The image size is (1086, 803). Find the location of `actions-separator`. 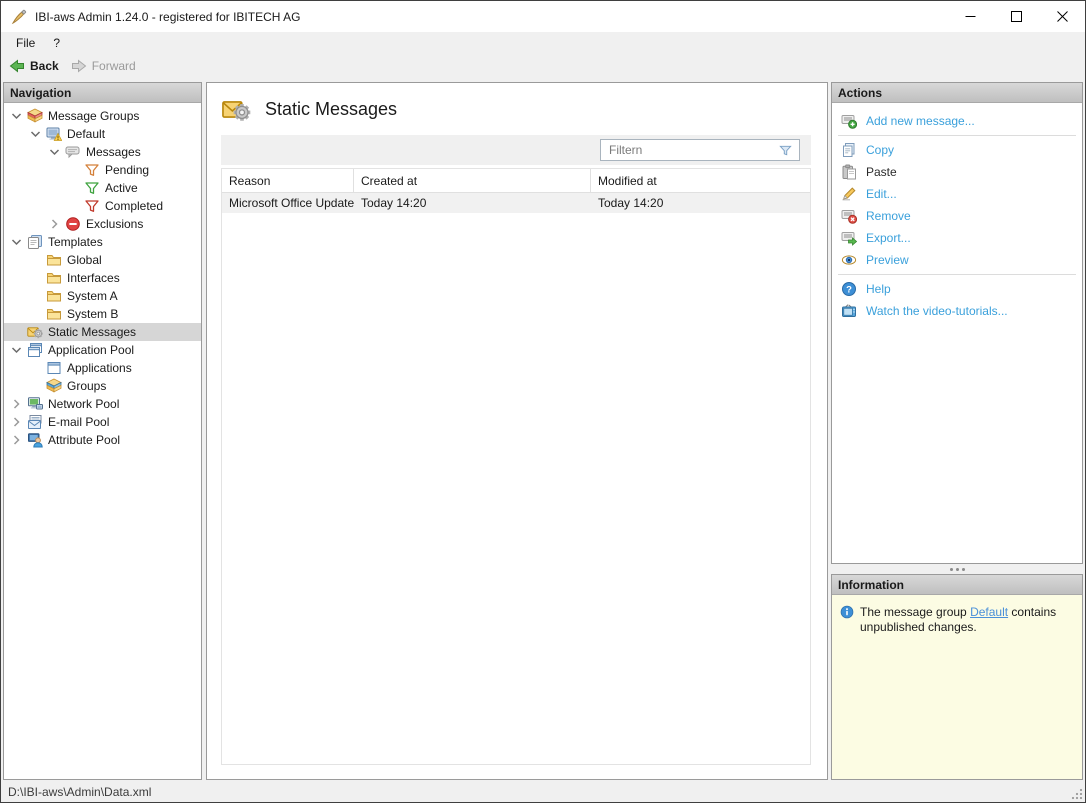

actions-separator is located at coordinates (957, 135).